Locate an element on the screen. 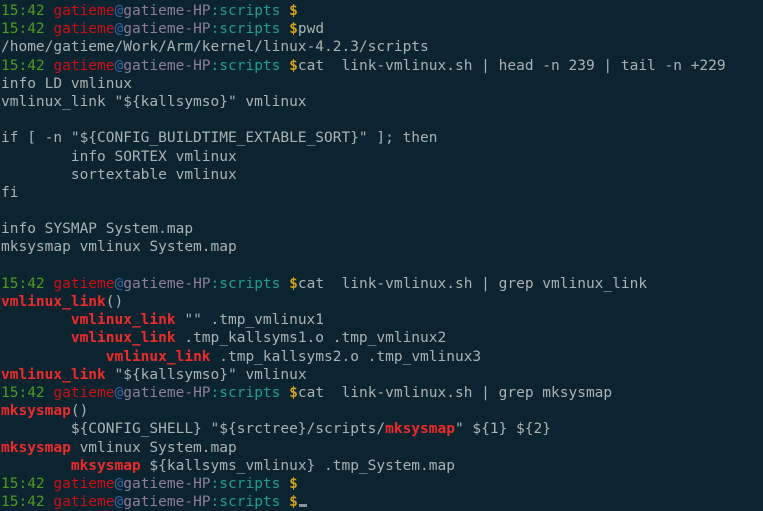 This screenshot has width=763, height=511. output-text: vmlinux System.map is located at coordinates (153, 447).